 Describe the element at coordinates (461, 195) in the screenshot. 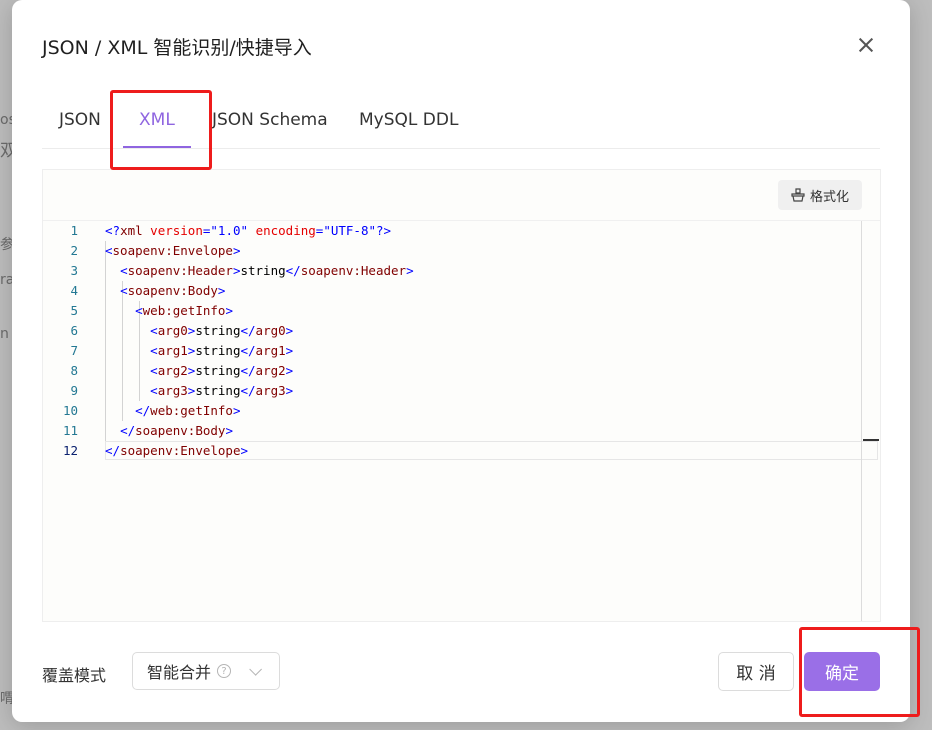

I see `editor-toolbar: 格式化` at that location.